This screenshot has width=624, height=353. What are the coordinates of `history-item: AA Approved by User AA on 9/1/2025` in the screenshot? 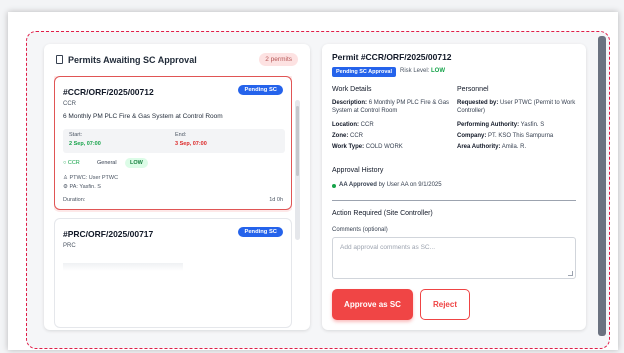 It's located at (390, 185).